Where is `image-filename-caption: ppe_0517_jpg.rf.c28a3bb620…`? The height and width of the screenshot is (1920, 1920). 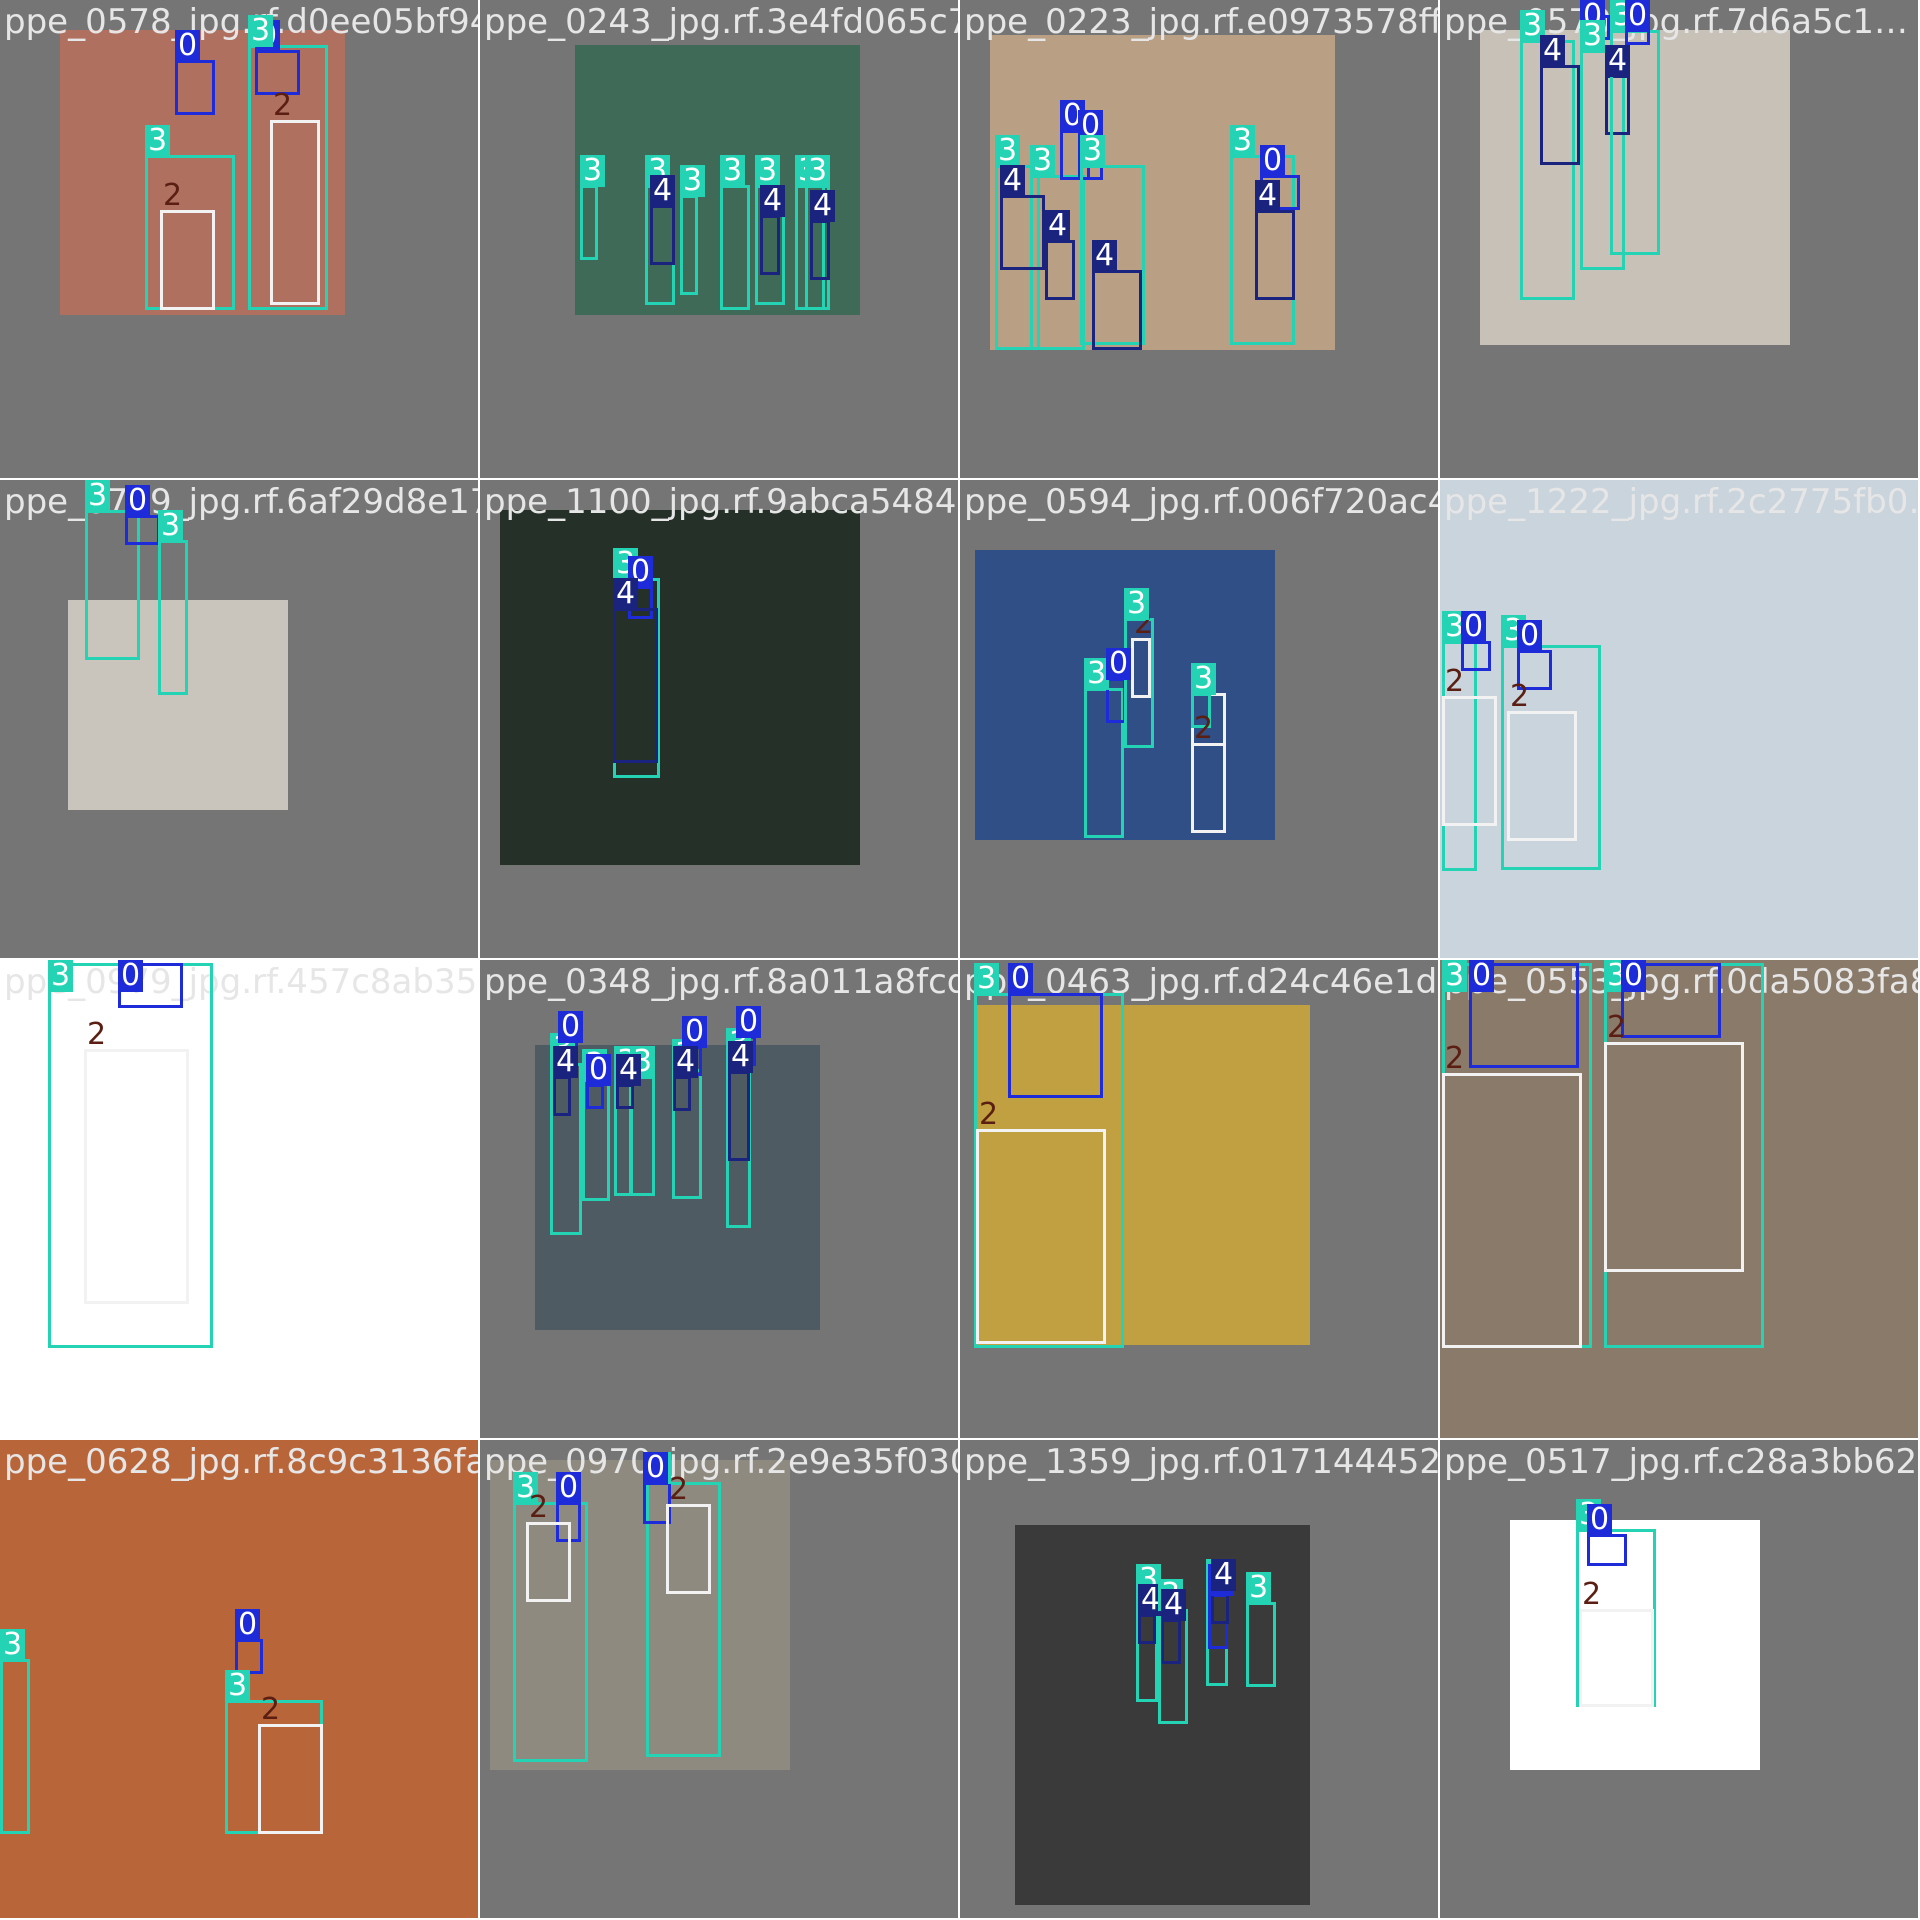 image-filename-caption: ppe_0517_jpg.rf.c28a3bb620… is located at coordinates (1682, 1462).